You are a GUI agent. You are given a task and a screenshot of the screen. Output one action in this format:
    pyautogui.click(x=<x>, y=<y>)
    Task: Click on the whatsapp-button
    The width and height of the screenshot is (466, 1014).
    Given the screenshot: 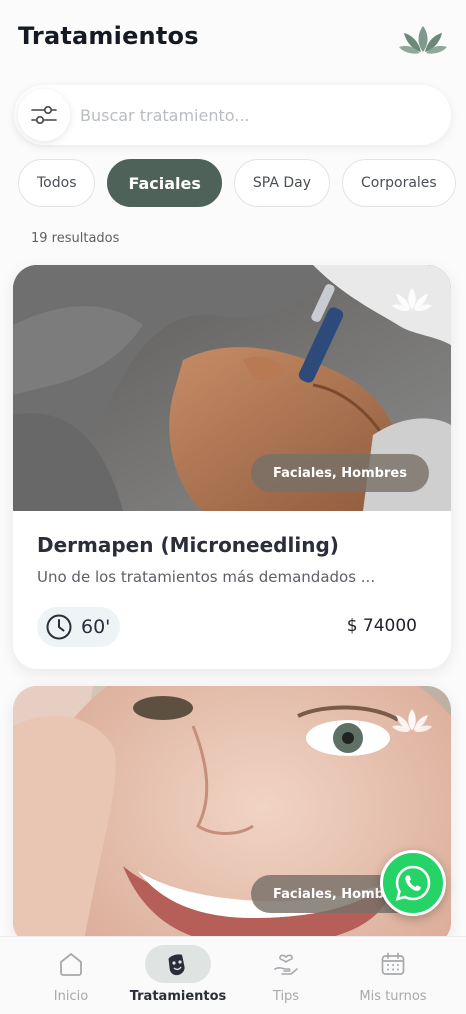 What is the action you would take?
    pyautogui.click(x=413, y=883)
    